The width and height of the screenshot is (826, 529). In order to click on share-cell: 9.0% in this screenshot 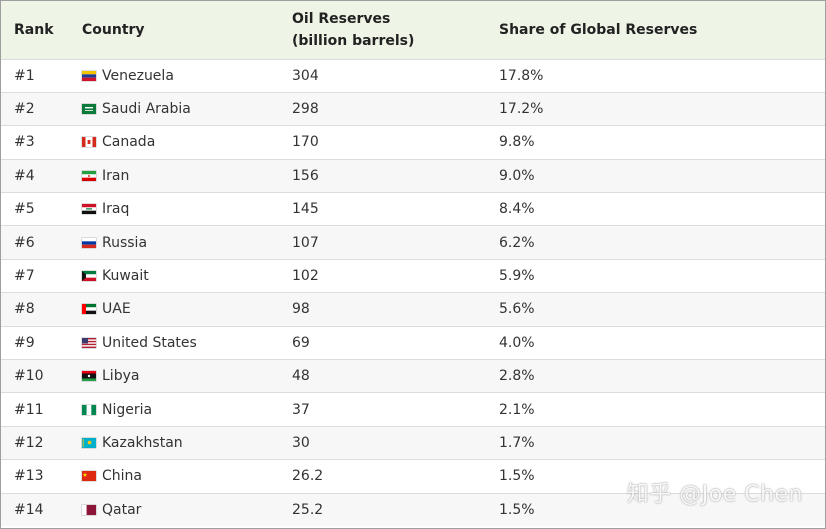, I will do `click(517, 175)`.